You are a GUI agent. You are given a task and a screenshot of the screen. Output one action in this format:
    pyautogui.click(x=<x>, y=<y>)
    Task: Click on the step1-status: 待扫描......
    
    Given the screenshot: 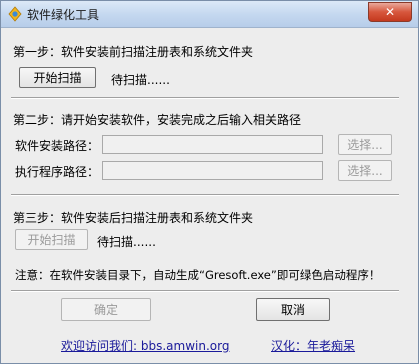 What is the action you would take?
    pyautogui.click(x=140, y=80)
    